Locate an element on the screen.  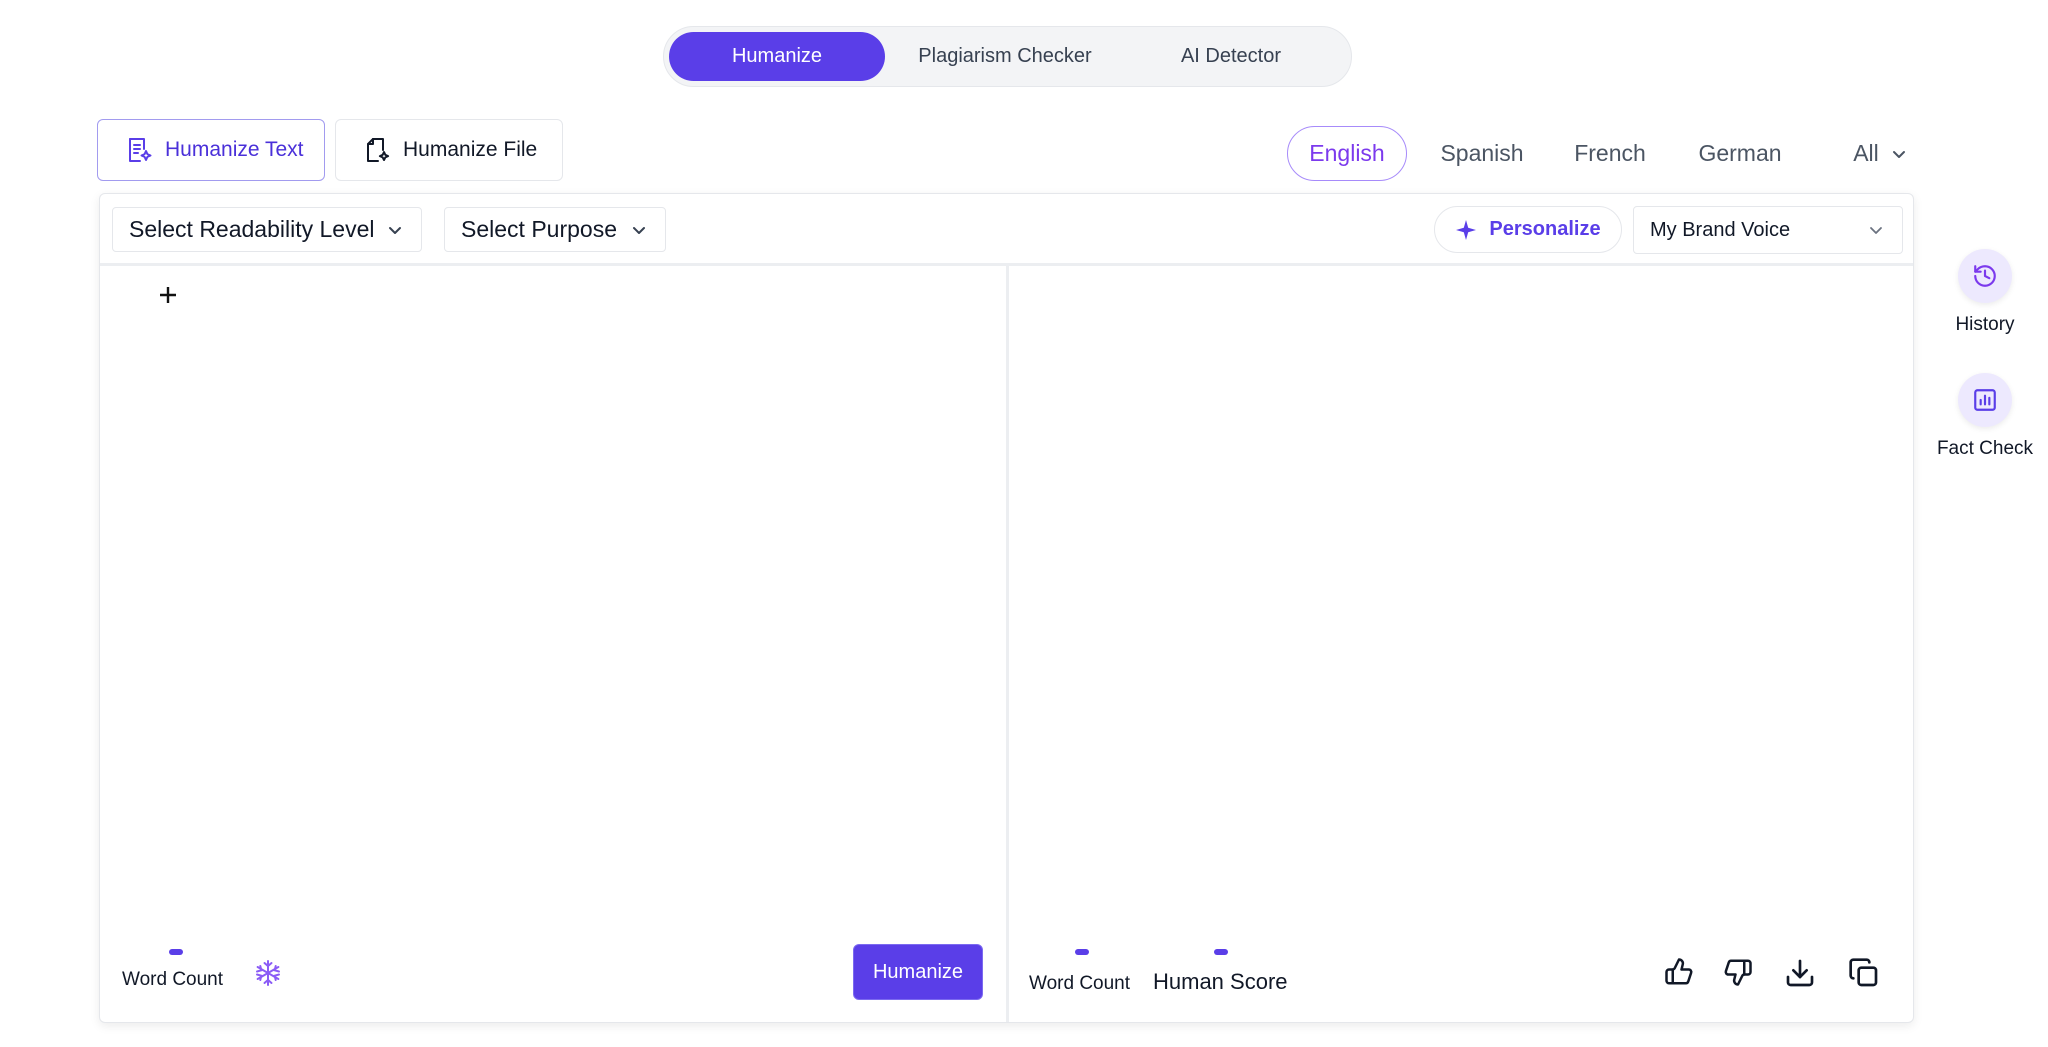
lang-spanish: Spanish is located at coordinates (1482, 153).